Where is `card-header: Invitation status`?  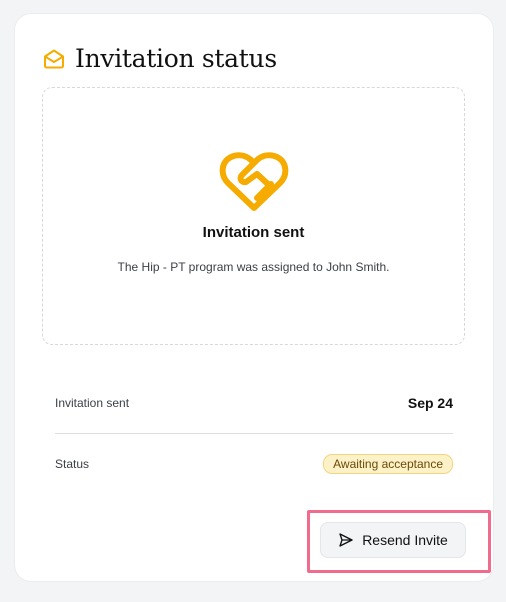 card-header: Invitation status is located at coordinates (159, 58).